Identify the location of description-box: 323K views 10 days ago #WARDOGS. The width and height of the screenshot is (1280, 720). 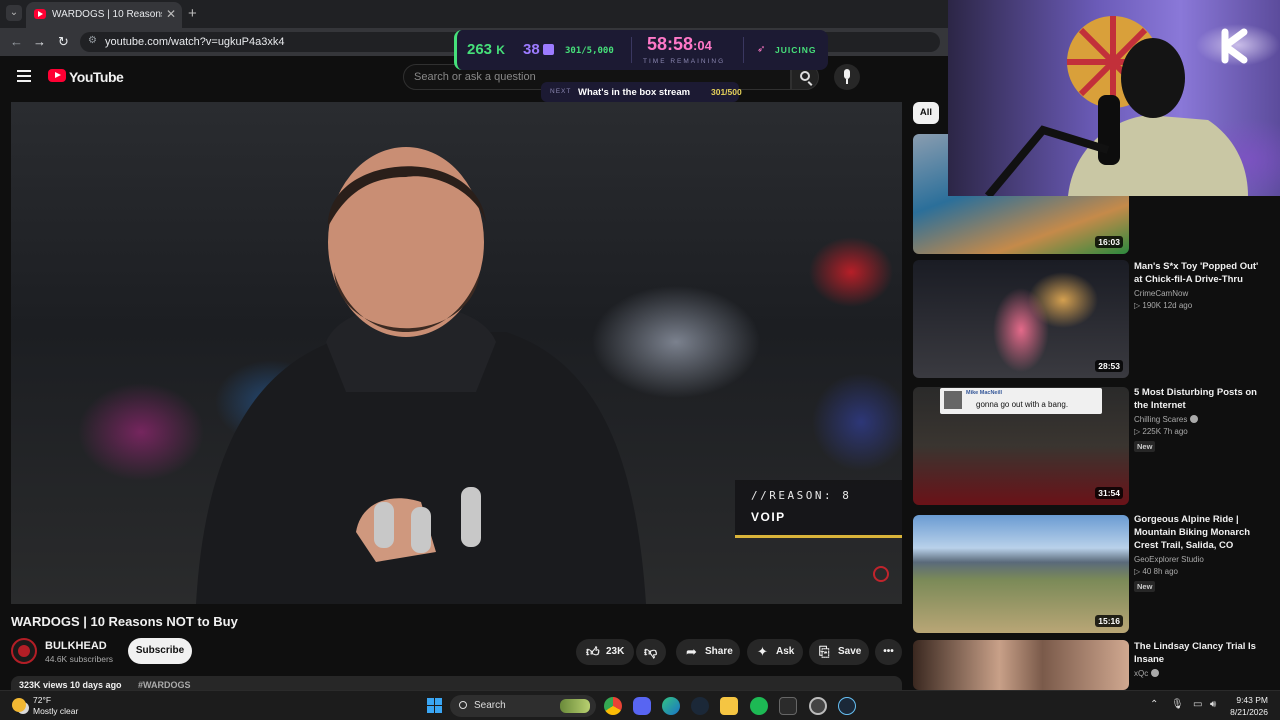
(456, 683).